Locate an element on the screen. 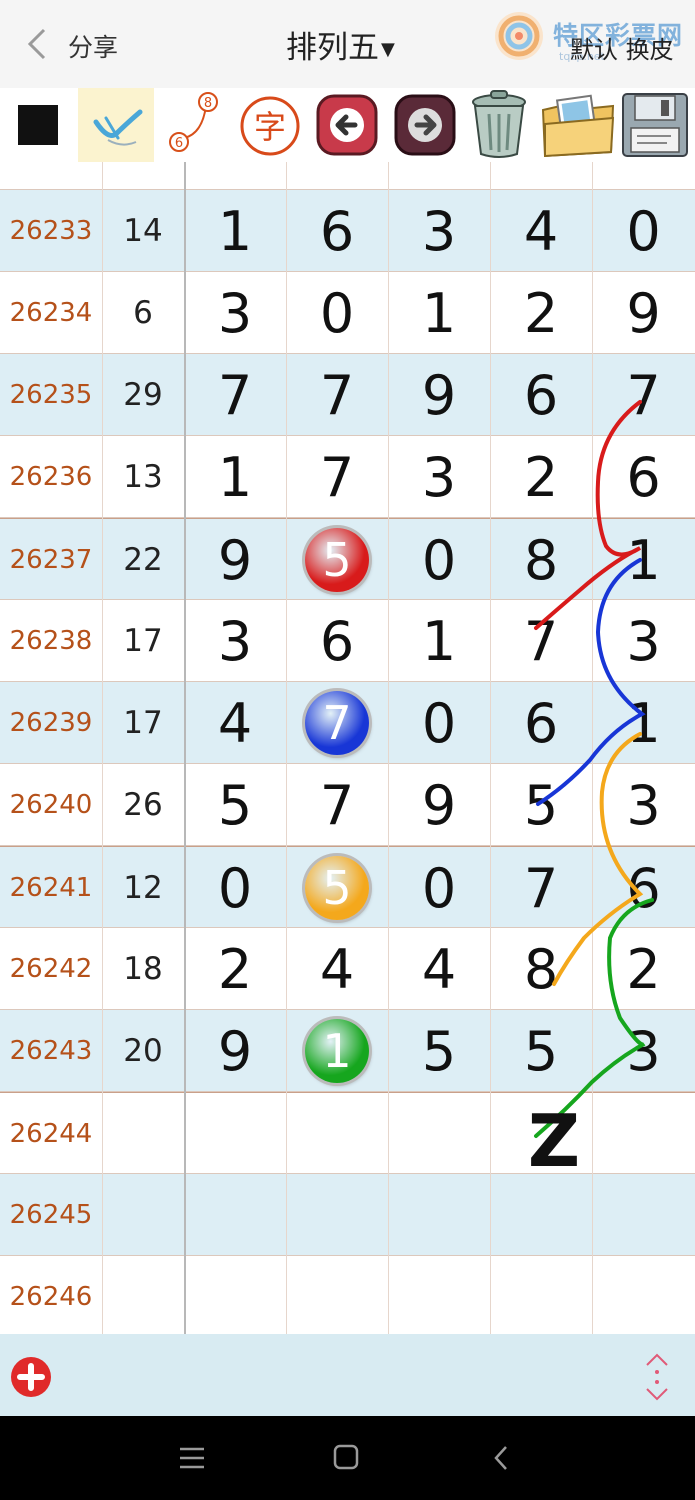 This screenshot has width=695, height=1500. default-skin-button: 默认 is located at coordinates (594, 50).